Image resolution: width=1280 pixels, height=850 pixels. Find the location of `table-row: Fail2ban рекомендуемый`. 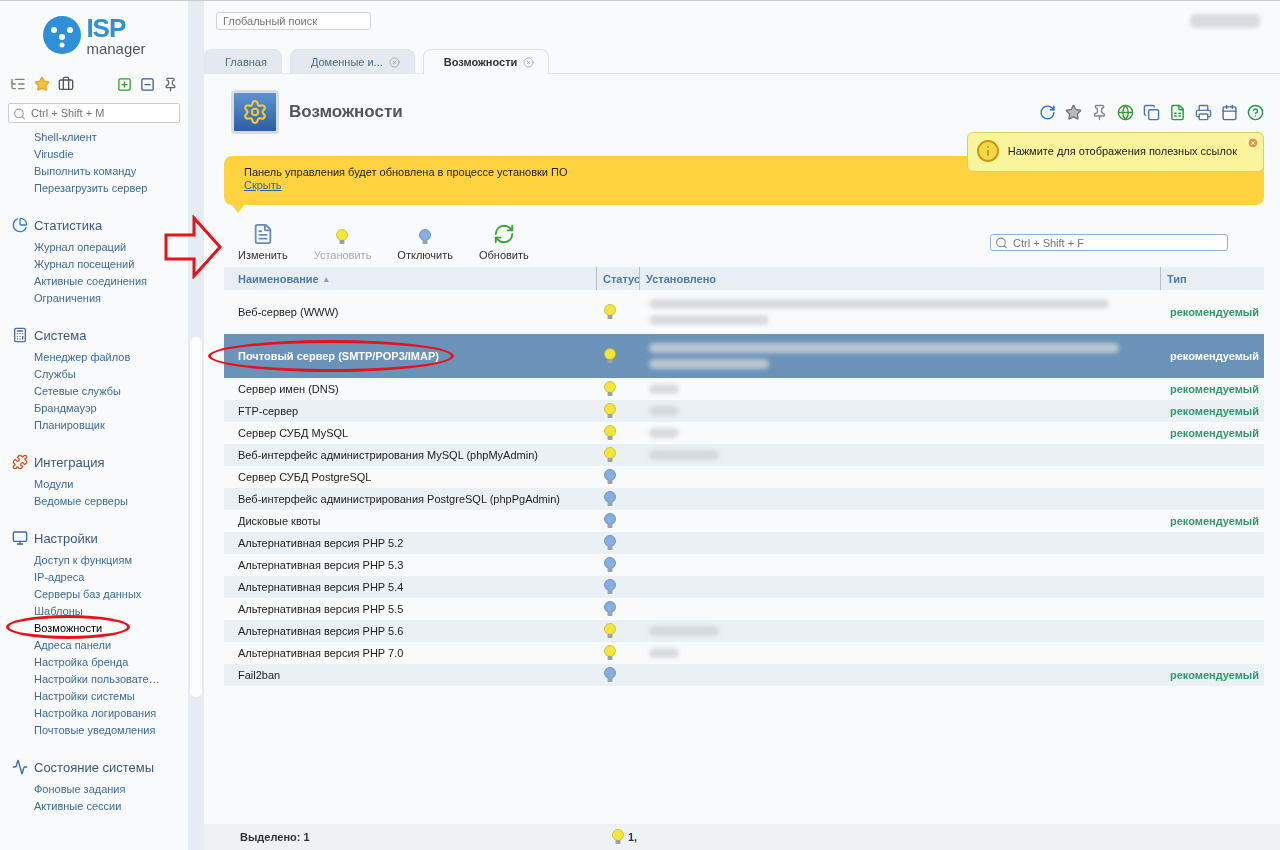

table-row: Fail2ban рекомендуемый is located at coordinates (744, 675).